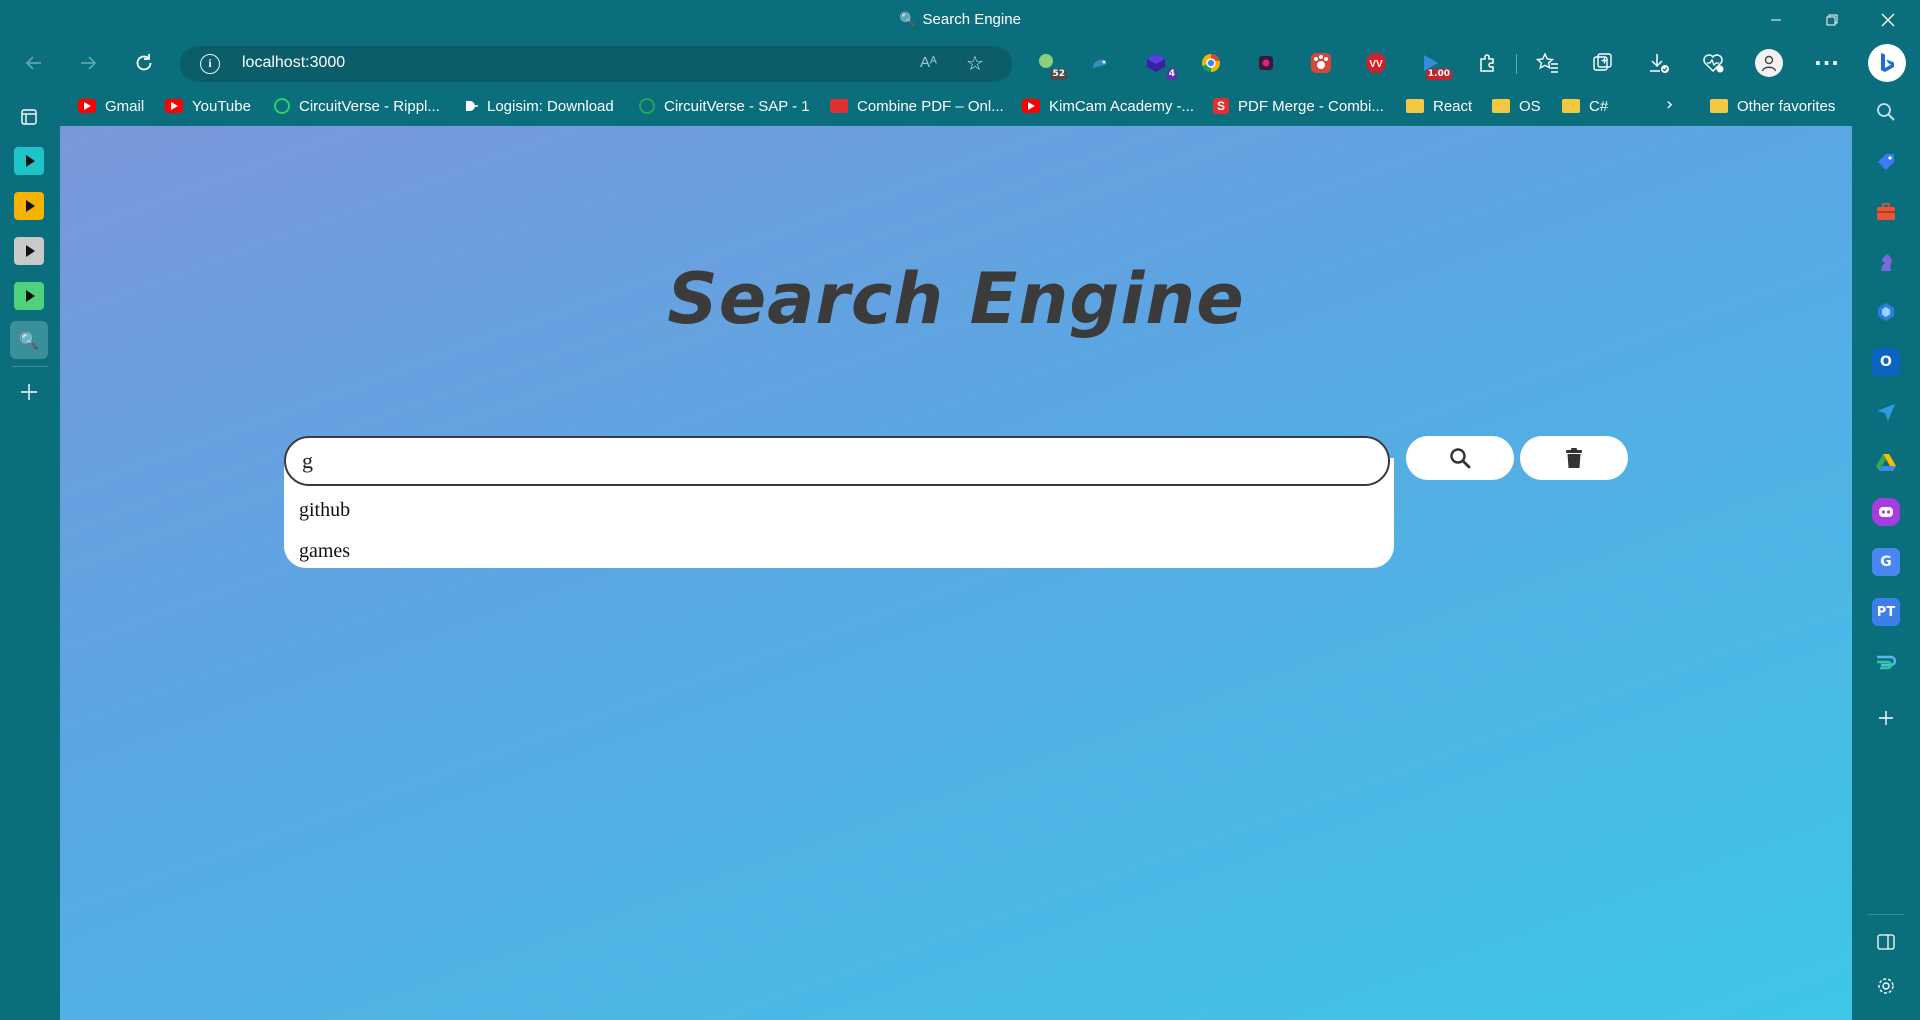  What do you see at coordinates (111, 106) in the screenshot?
I see `bookmark-gmail: Gmail` at bounding box center [111, 106].